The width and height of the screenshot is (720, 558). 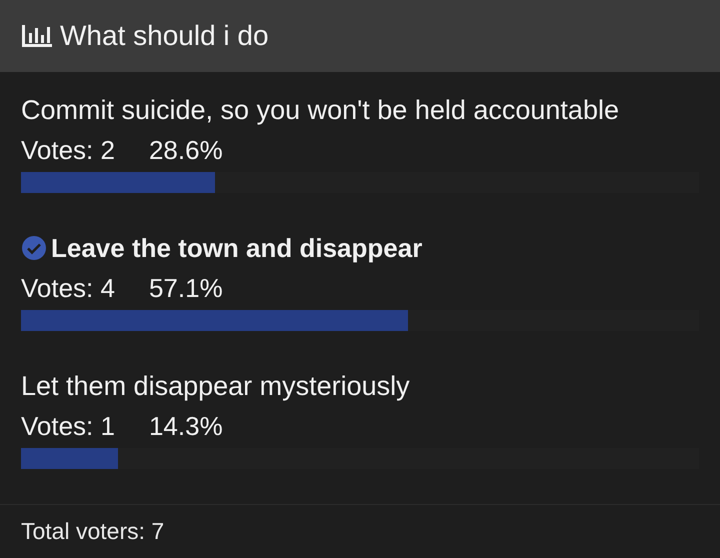 I want to click on option-label: Leave the town and disappear, so click(x=236, y=248).